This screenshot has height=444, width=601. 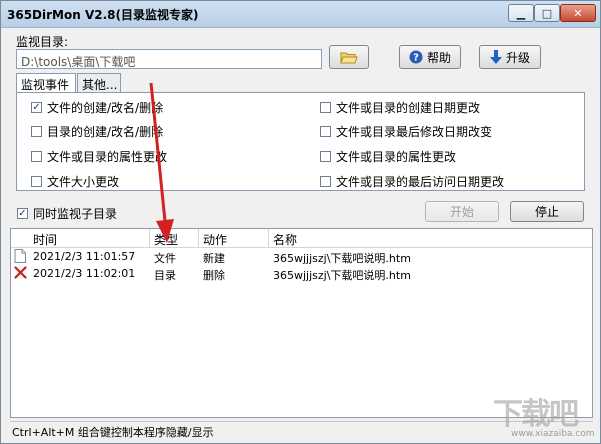 What do you see at coordinates (214, 275) in the screenshot?
I see `row-action: 删除` at bounding box center [214, 275].